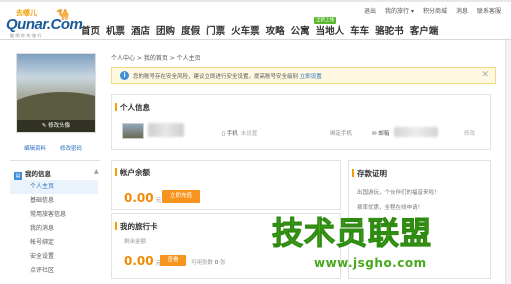 The height and width of the screenshot is (284, 511). I want to click on contact-service-link: 联系客服, so click(489, 10).